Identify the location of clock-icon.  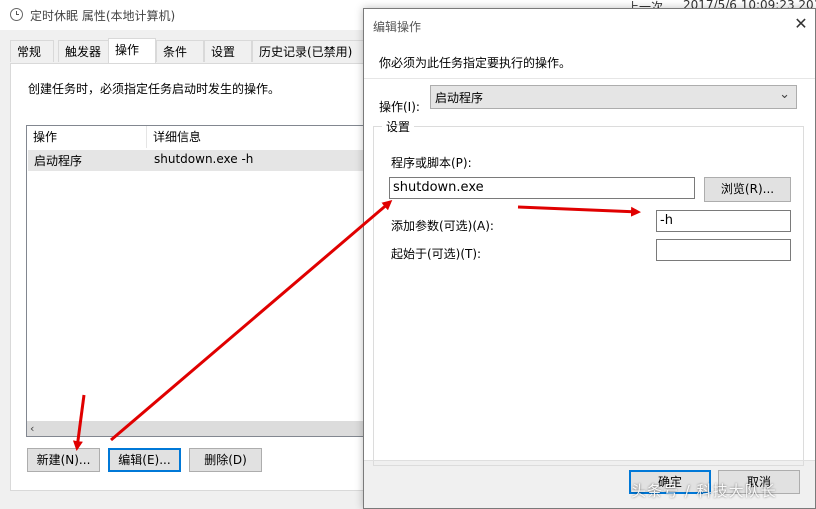
(16, 14).